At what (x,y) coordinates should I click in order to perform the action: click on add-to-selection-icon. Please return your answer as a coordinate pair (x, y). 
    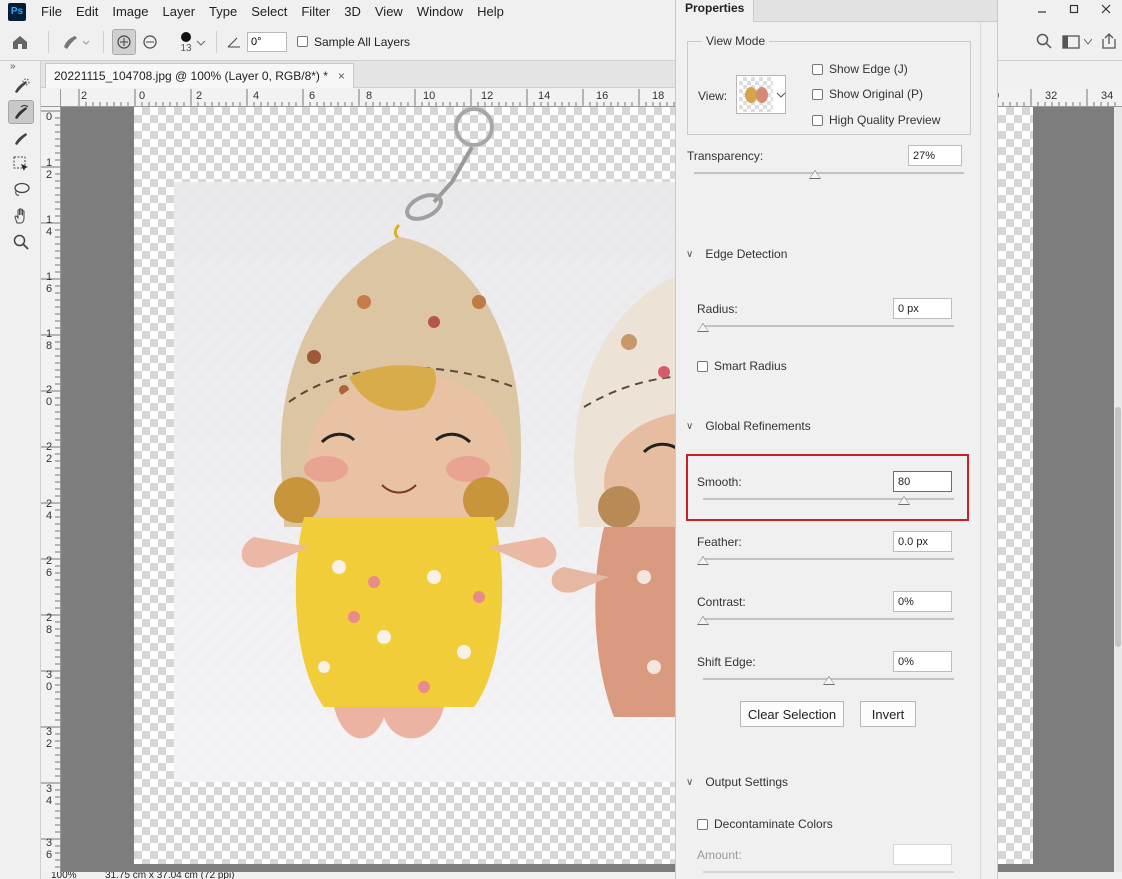
    Looking at the image, I should click on (124, 41).